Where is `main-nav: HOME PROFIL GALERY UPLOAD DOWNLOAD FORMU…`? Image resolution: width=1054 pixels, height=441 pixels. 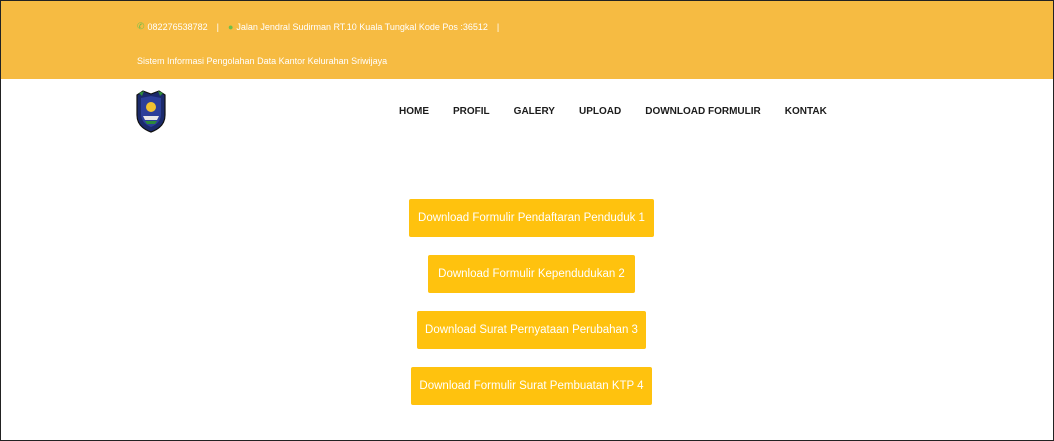
main-nav: HOME PROFIL GALERY UPLOAD DOWNLOAD FORMU… is located at coordinates (625, 111).